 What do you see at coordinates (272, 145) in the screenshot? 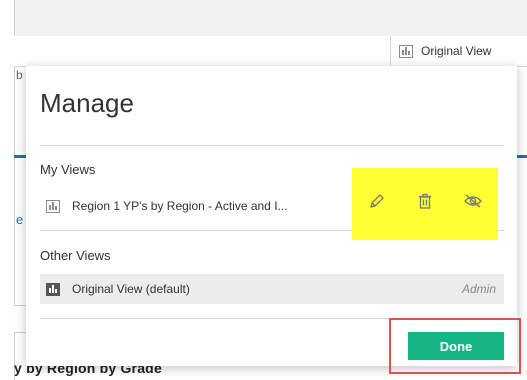
I see `divider` at bounding box center [272, 145].